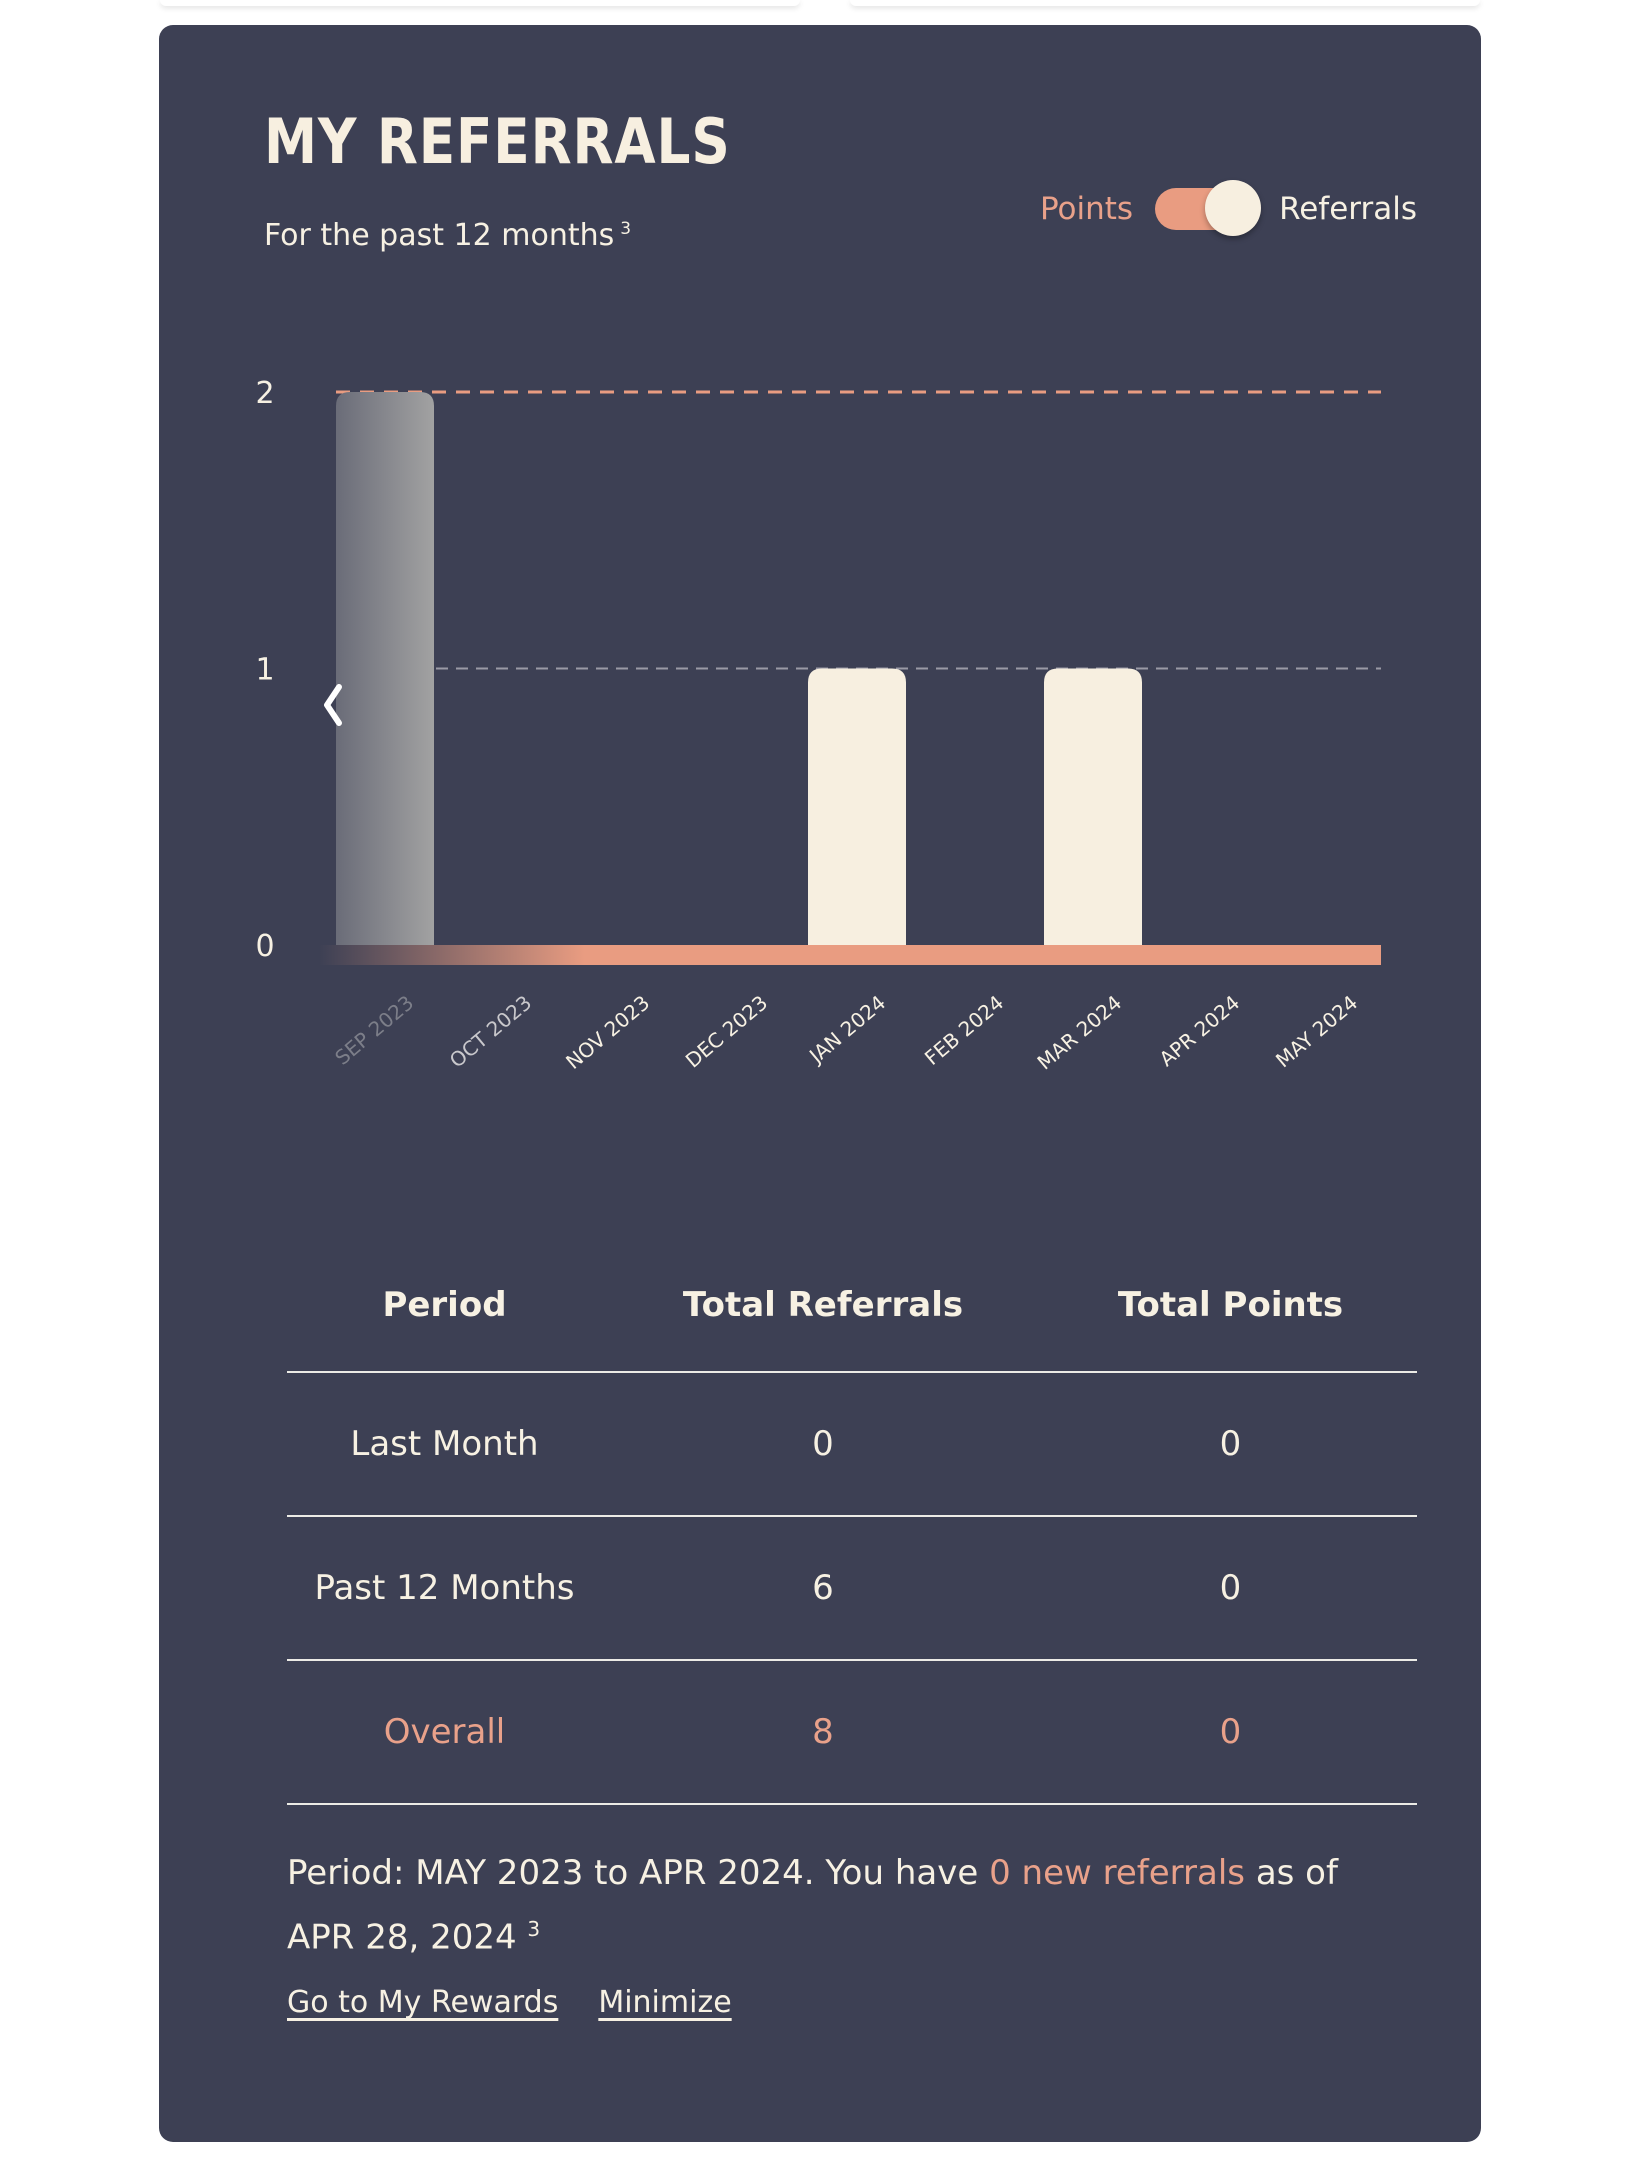  Describe the element at coordinates (327, 705) in the screenshot. I see `chart-prev-button` at that location.